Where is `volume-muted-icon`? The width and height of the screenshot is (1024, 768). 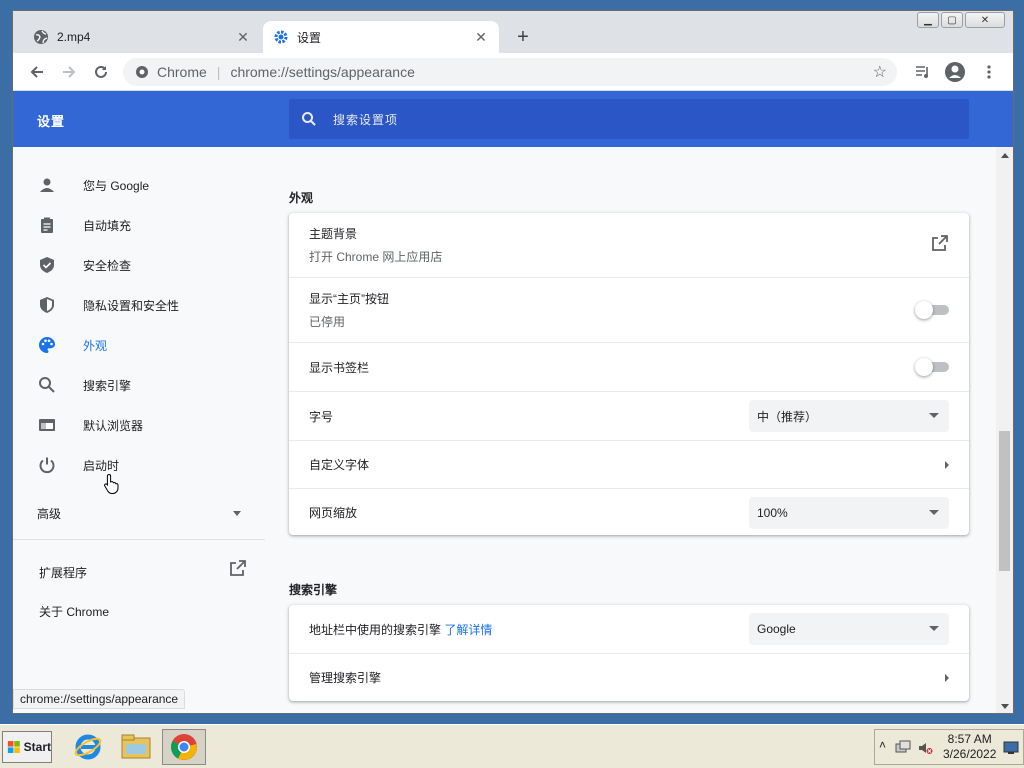 volume-muted-icon is located at coordinates (925, 748).